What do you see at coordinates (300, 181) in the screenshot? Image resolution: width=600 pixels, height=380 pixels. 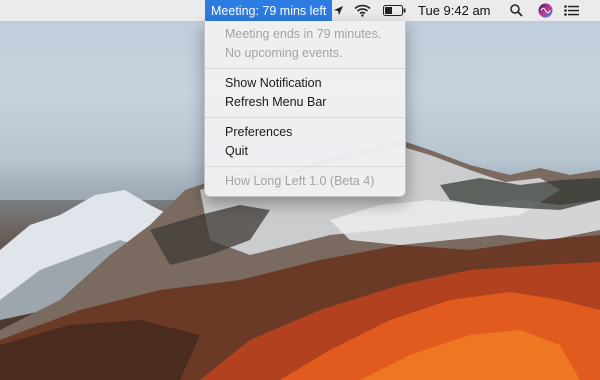 I see `app-version-label: How Long Left 1.0 (Beta 4)` at bounding box center [300, 181].